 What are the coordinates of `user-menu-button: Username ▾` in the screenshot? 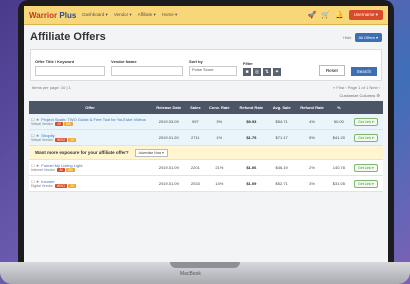 It's located at (365, 15).